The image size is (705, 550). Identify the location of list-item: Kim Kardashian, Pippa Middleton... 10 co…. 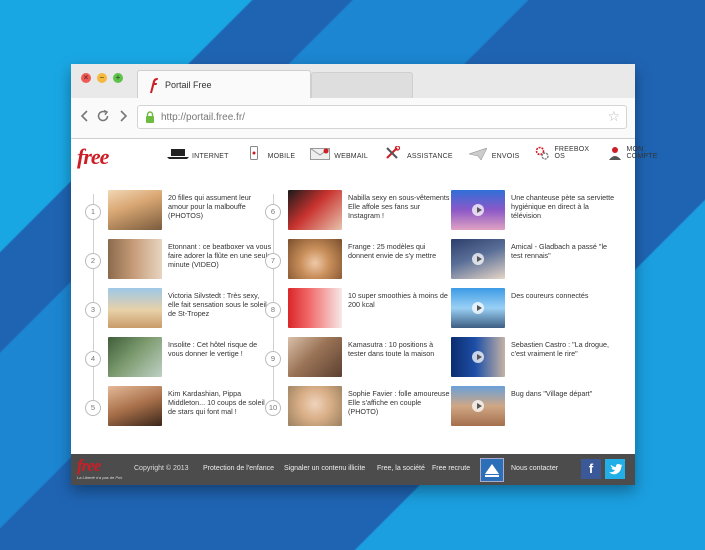
(188, 408).